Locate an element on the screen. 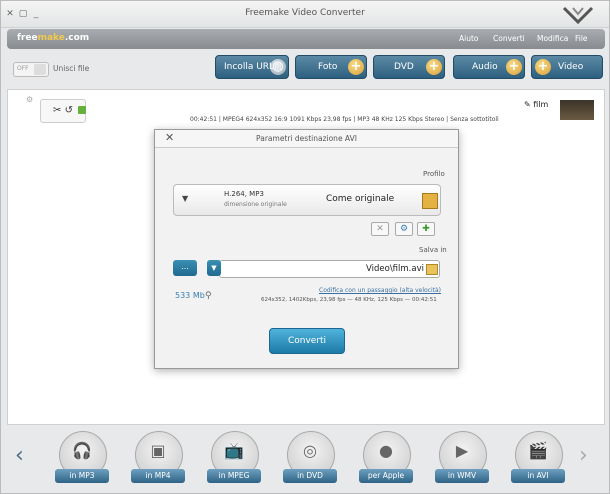 This screenshot has height=494, width=610. toggle-state: OFF is located at coordinates (23, 68).